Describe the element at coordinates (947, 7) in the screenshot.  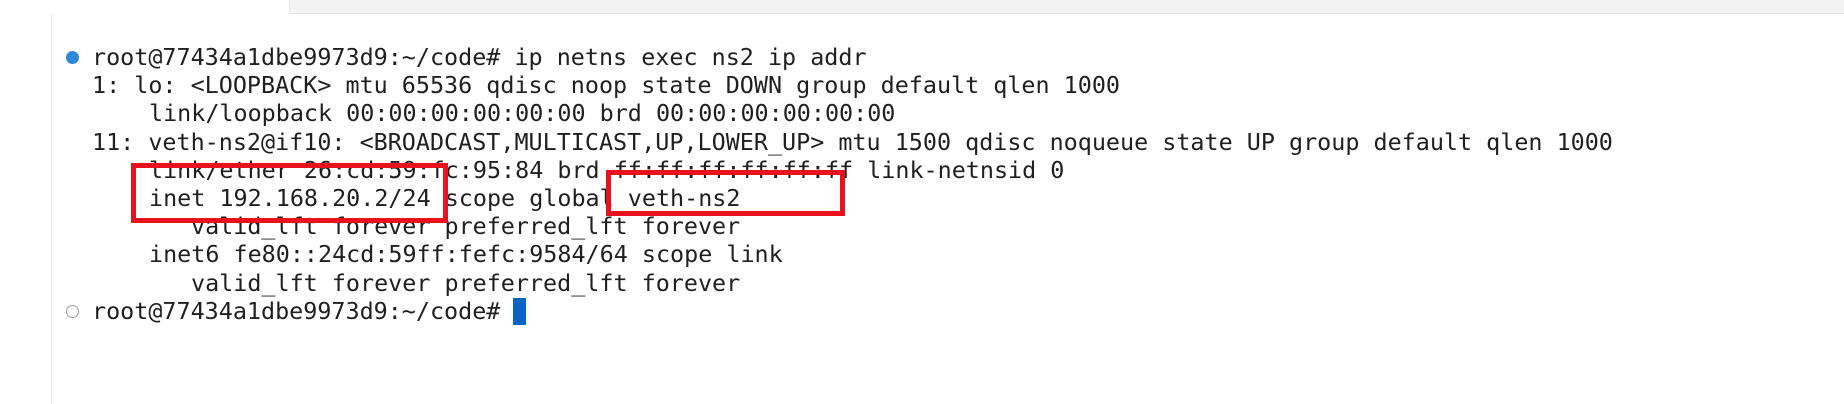
I see `tab-strip` at that location.